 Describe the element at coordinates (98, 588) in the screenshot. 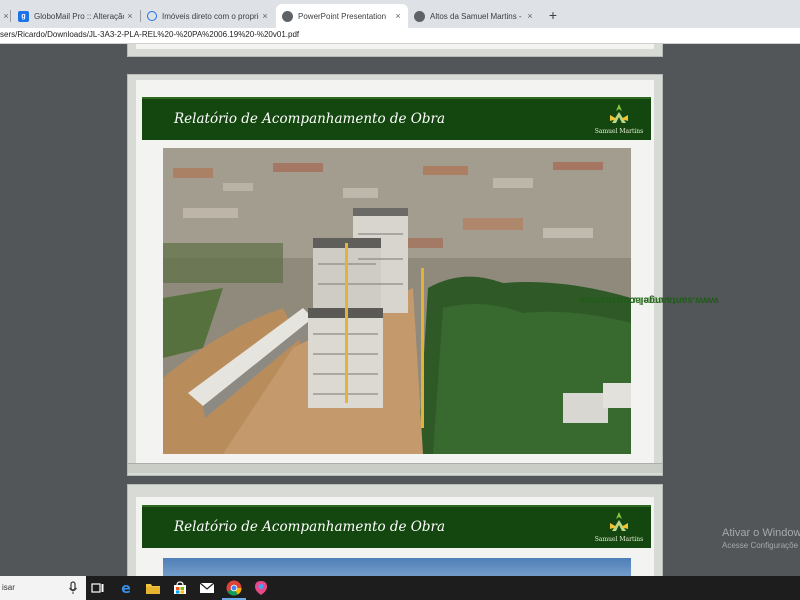

I see `task-view-icon` at that location.